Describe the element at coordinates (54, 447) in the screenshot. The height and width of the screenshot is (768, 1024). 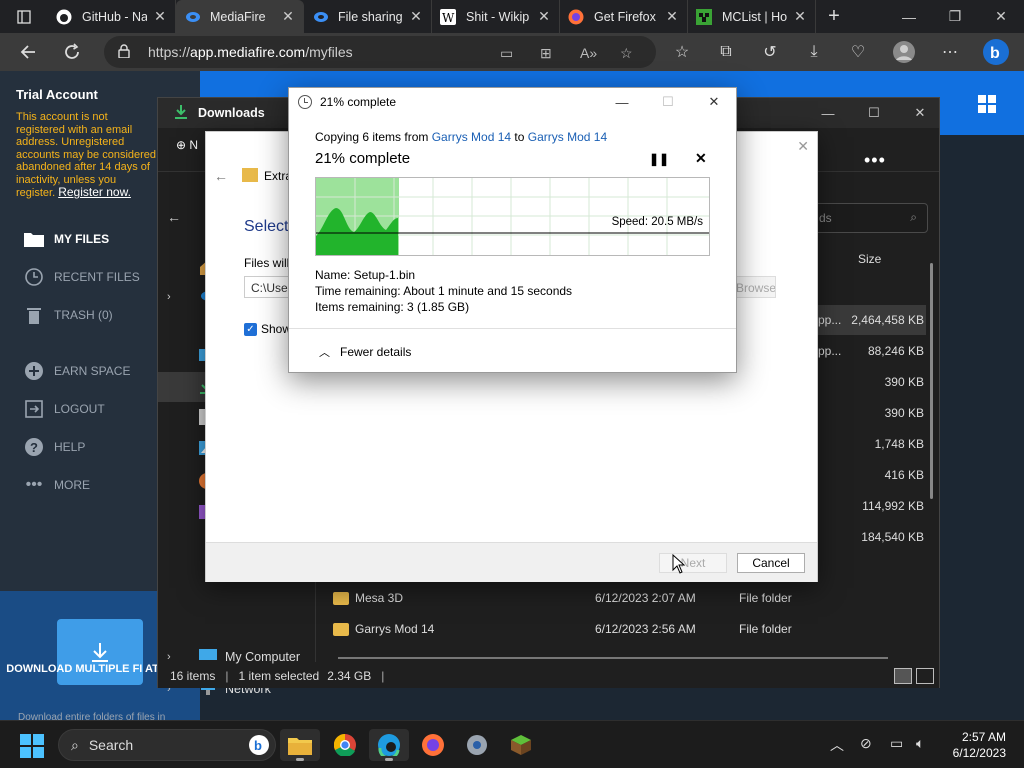
I see `nav-help: ? HELP` at that location.